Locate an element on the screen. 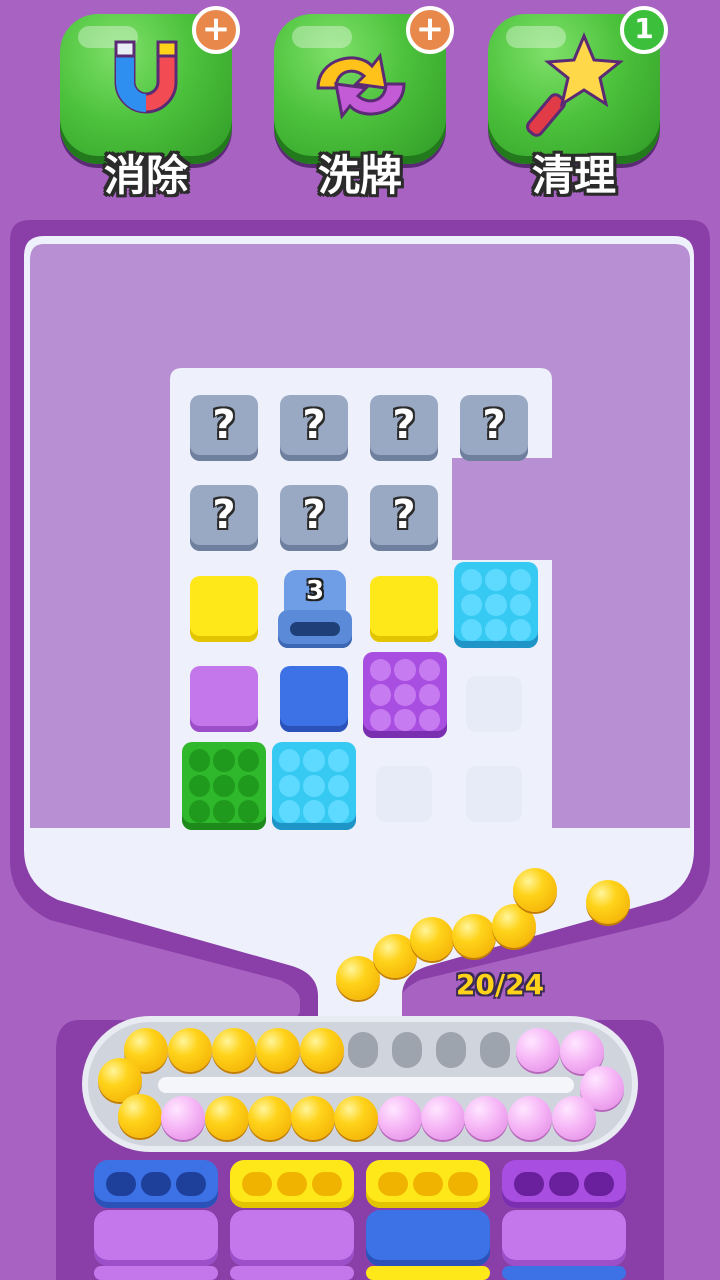 The height and width of the screenshot is (1280, 720). purple-collector-bin is located at coordinates (564, 1184).